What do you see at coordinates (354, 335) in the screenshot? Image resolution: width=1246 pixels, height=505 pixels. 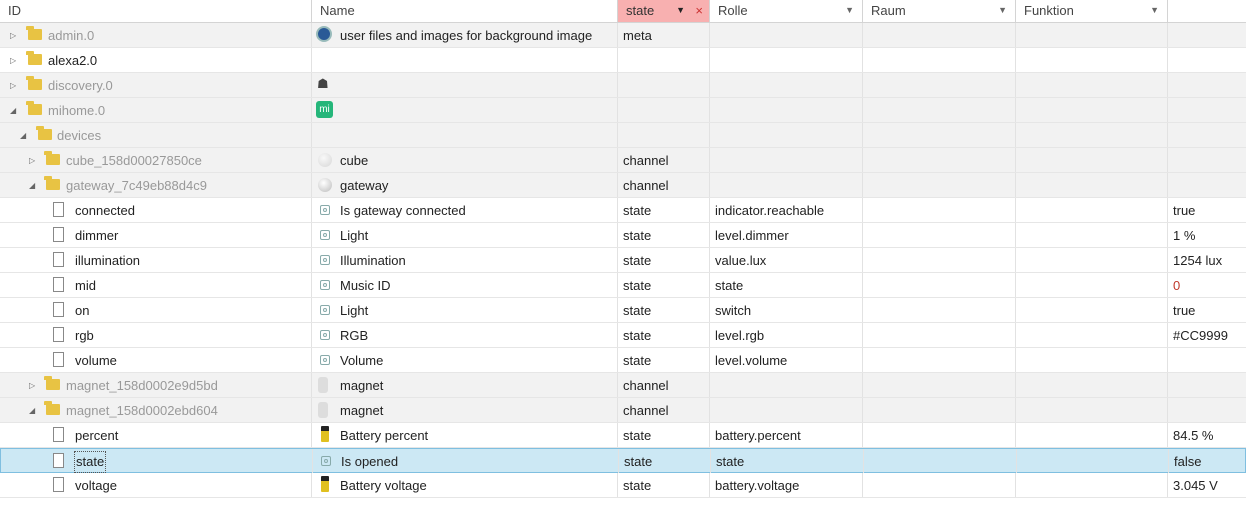 I see `object-name: RGB` at bounding box center [354, 335].